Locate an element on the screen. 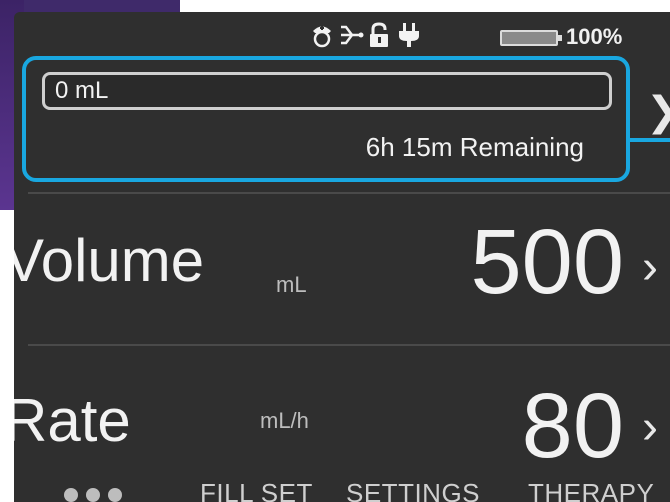 The height and width of the screenshot is (502, 670). rate-unit: mL/h is located at coordinates (284, 420).